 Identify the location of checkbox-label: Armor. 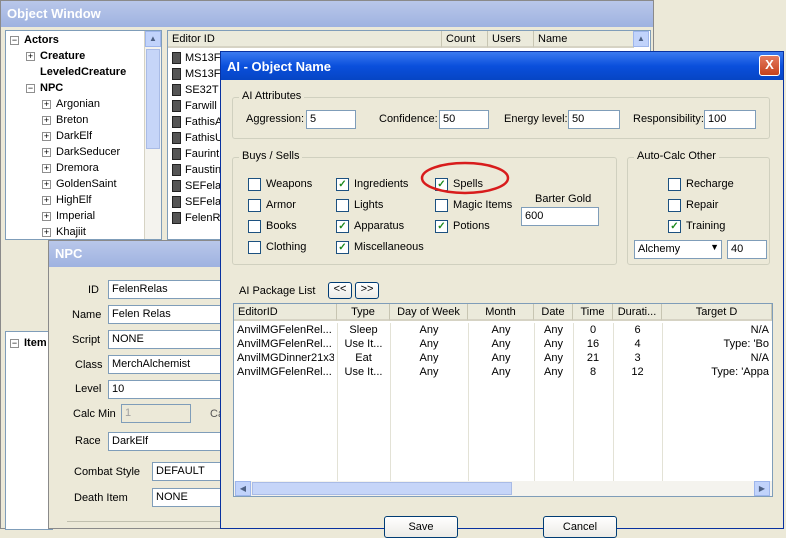
(281, 205).